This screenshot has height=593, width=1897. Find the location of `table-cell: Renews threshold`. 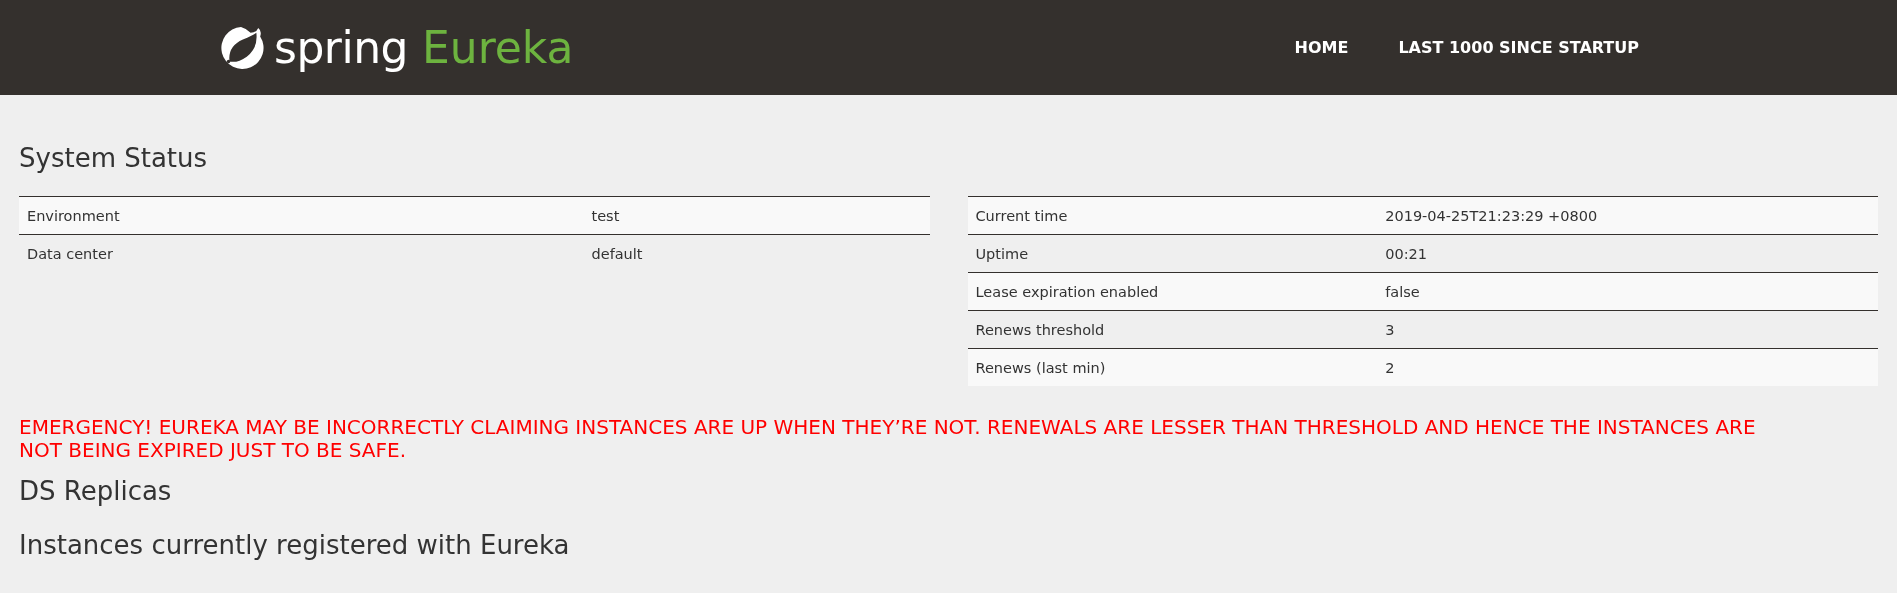

table-cell: Renews threshold is located at coordinates (1172, 329).